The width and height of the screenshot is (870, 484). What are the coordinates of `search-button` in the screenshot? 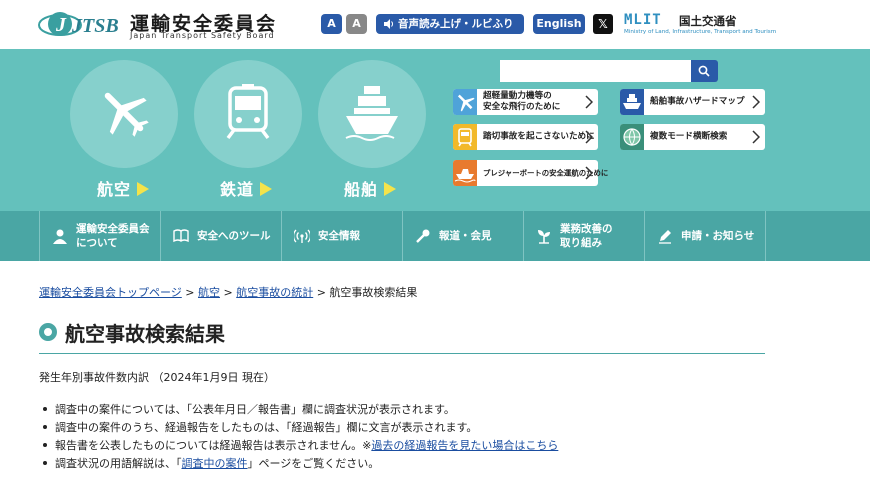 It's located at (704, 71).